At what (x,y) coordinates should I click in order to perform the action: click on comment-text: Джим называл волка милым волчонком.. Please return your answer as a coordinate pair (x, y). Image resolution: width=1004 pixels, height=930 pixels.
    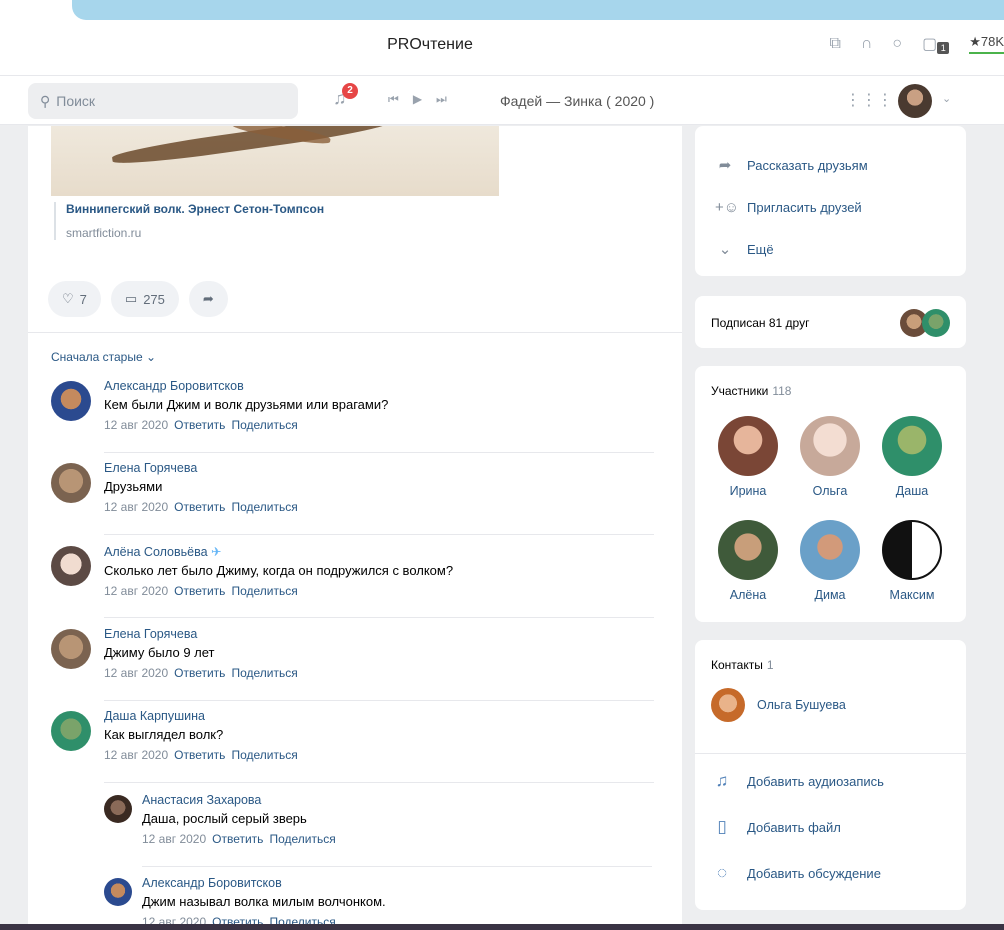
    Looking at the image, I should click on (264, 901).